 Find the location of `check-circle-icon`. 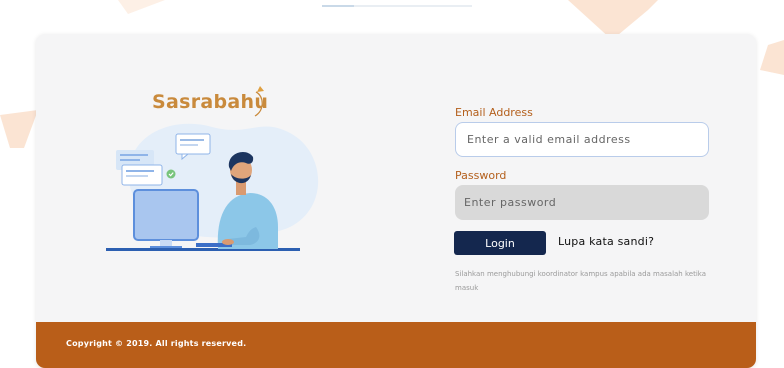

check-circle-icon is located at coordinates (171, 174).